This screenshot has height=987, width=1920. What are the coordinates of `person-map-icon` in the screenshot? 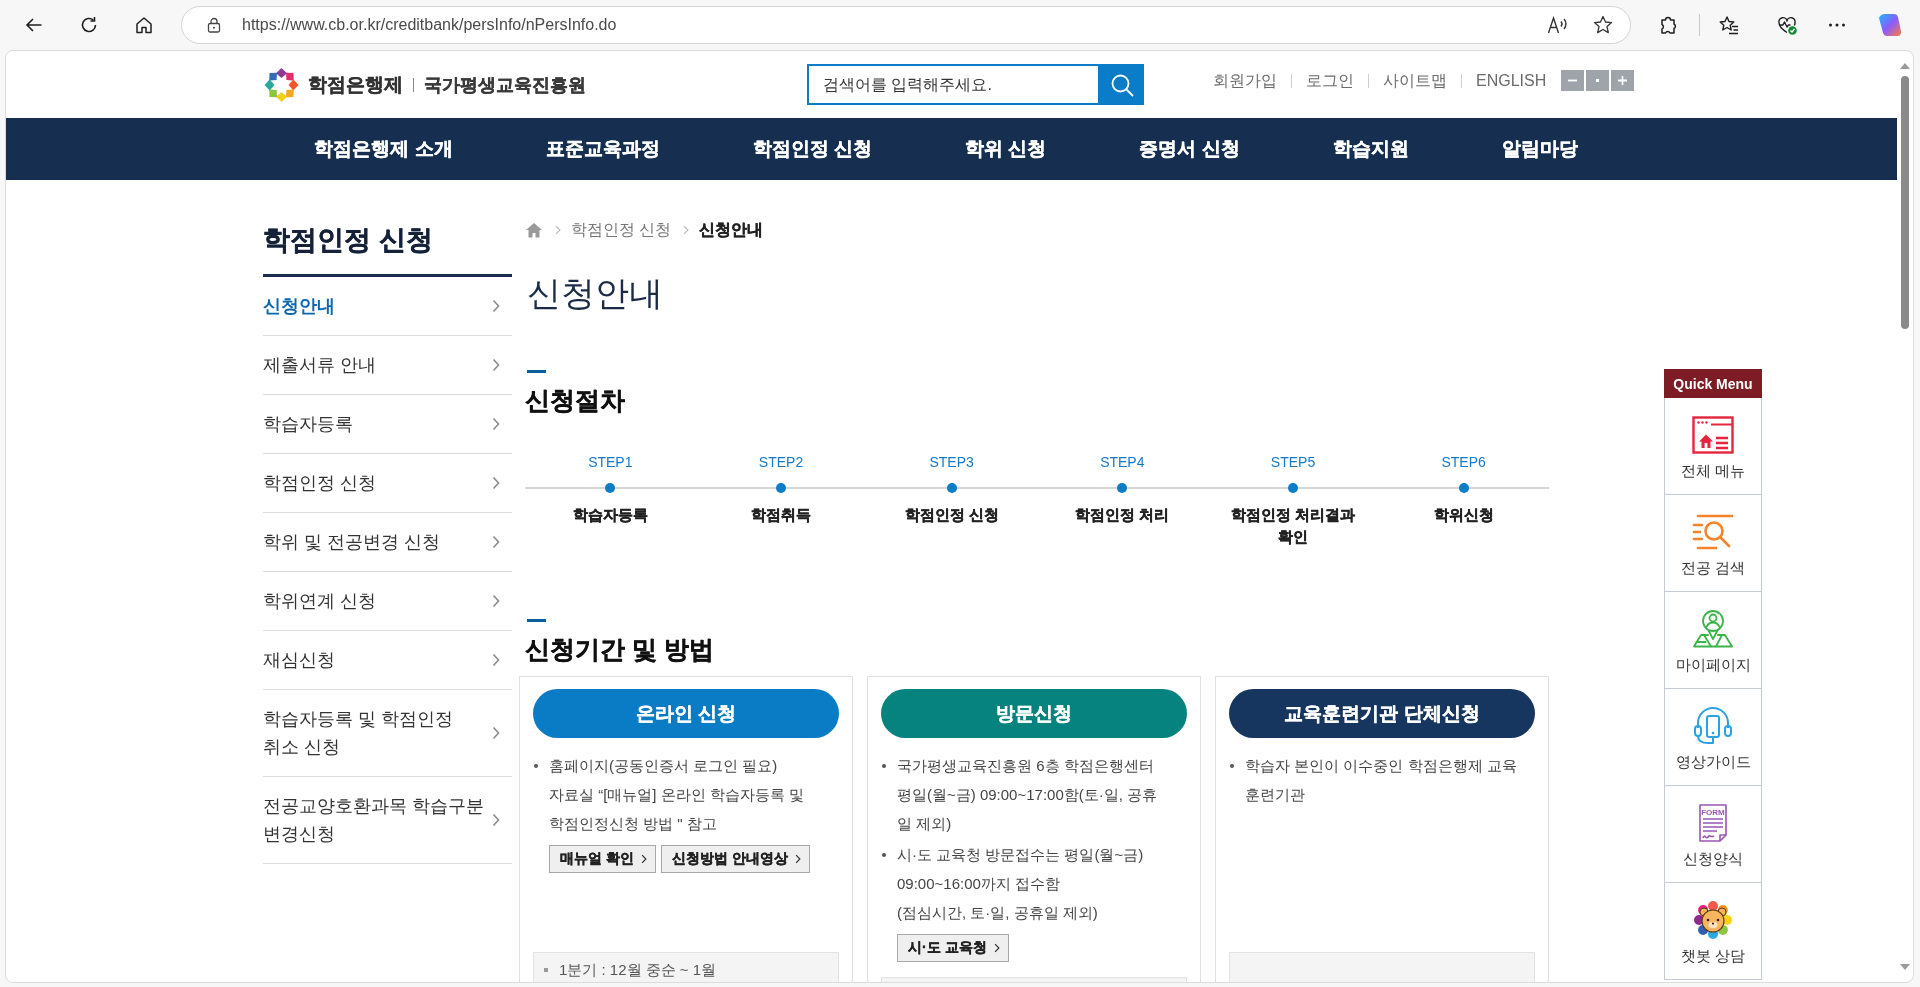 It's located at (1713, 629).